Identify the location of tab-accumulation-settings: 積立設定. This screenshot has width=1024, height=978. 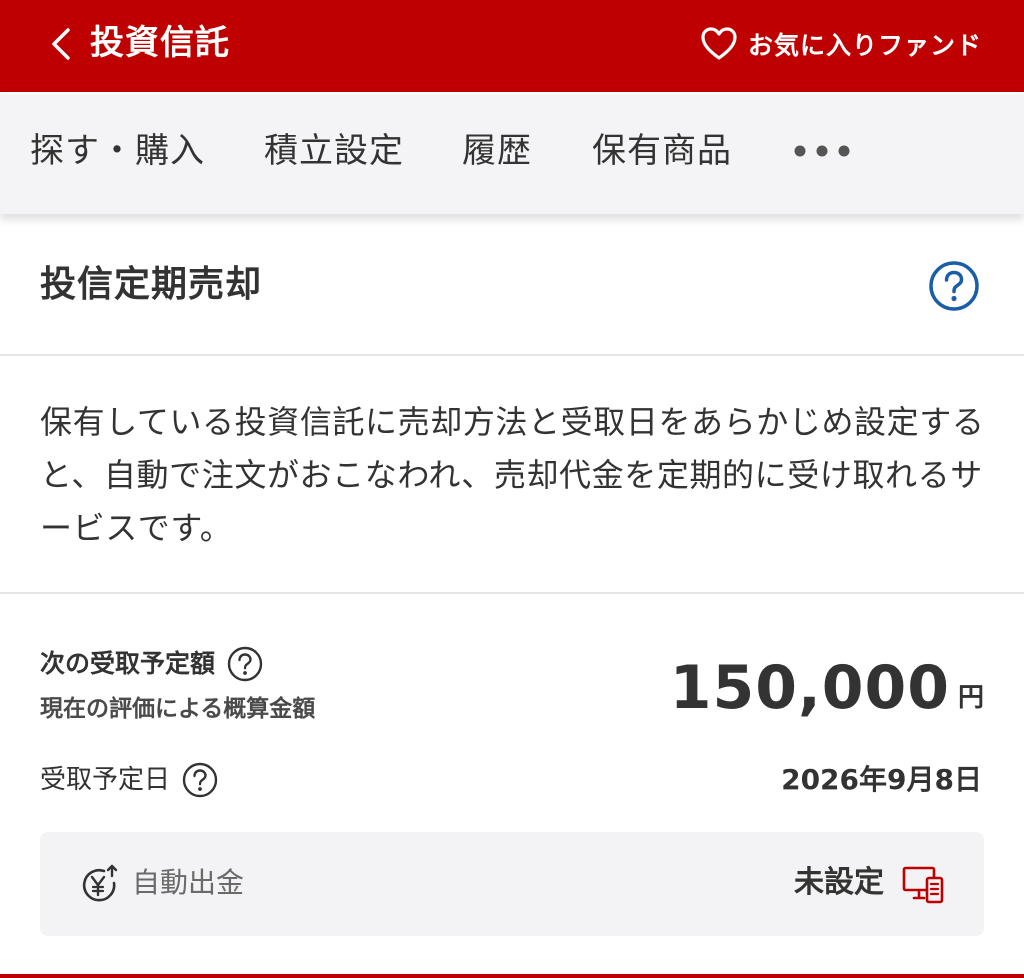
(334, 151).